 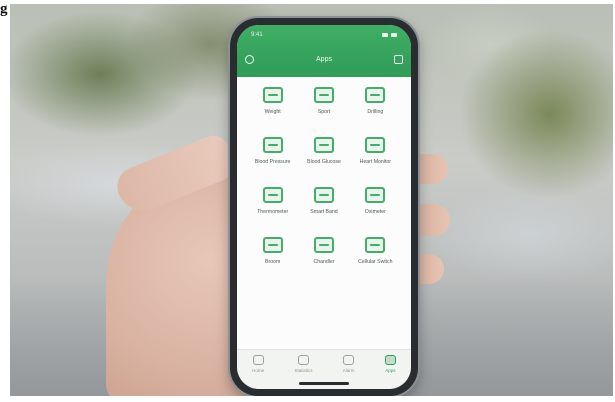 I want to click on tab-alarm: Alarm, so click(x=349, y=364).